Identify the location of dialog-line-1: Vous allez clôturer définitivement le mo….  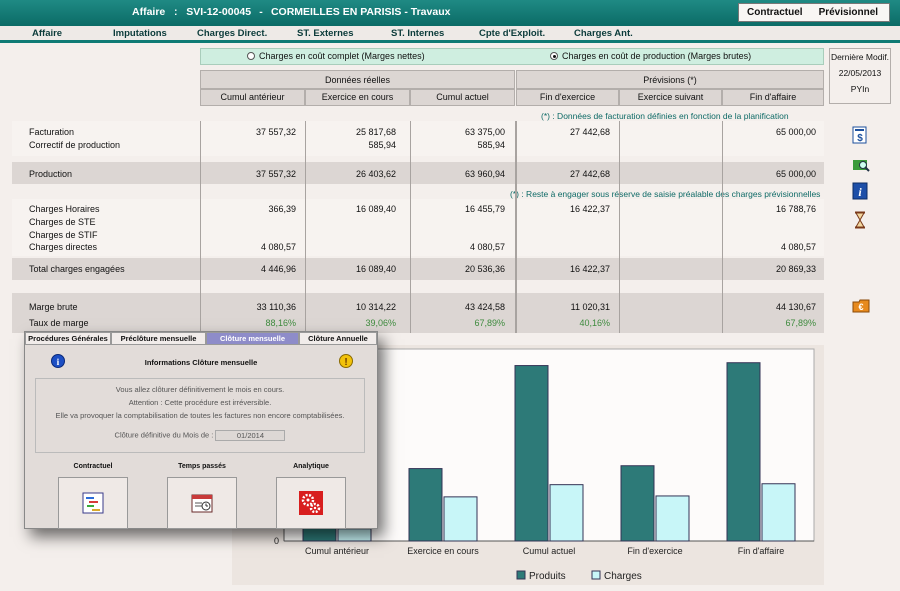
(200, 389).